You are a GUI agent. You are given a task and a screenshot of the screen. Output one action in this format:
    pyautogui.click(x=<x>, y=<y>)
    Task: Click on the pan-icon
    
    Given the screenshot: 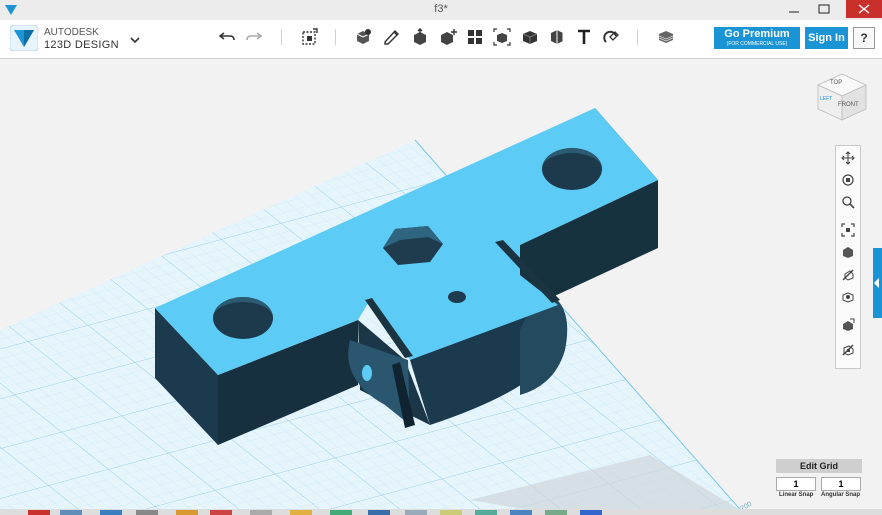 What is the action you would take?
    pyautogui.click(x=848, y=158)
    